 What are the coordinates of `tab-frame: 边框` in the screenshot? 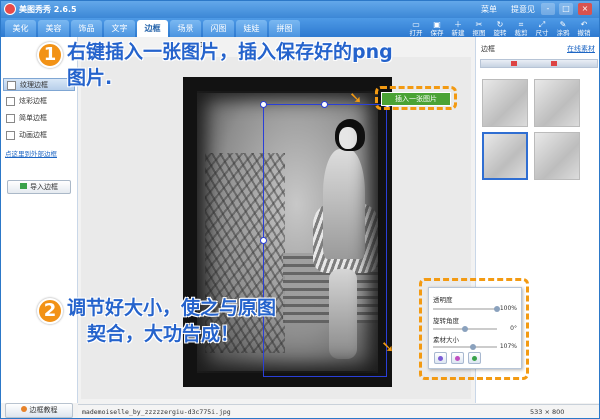 It's located at (152, 28).